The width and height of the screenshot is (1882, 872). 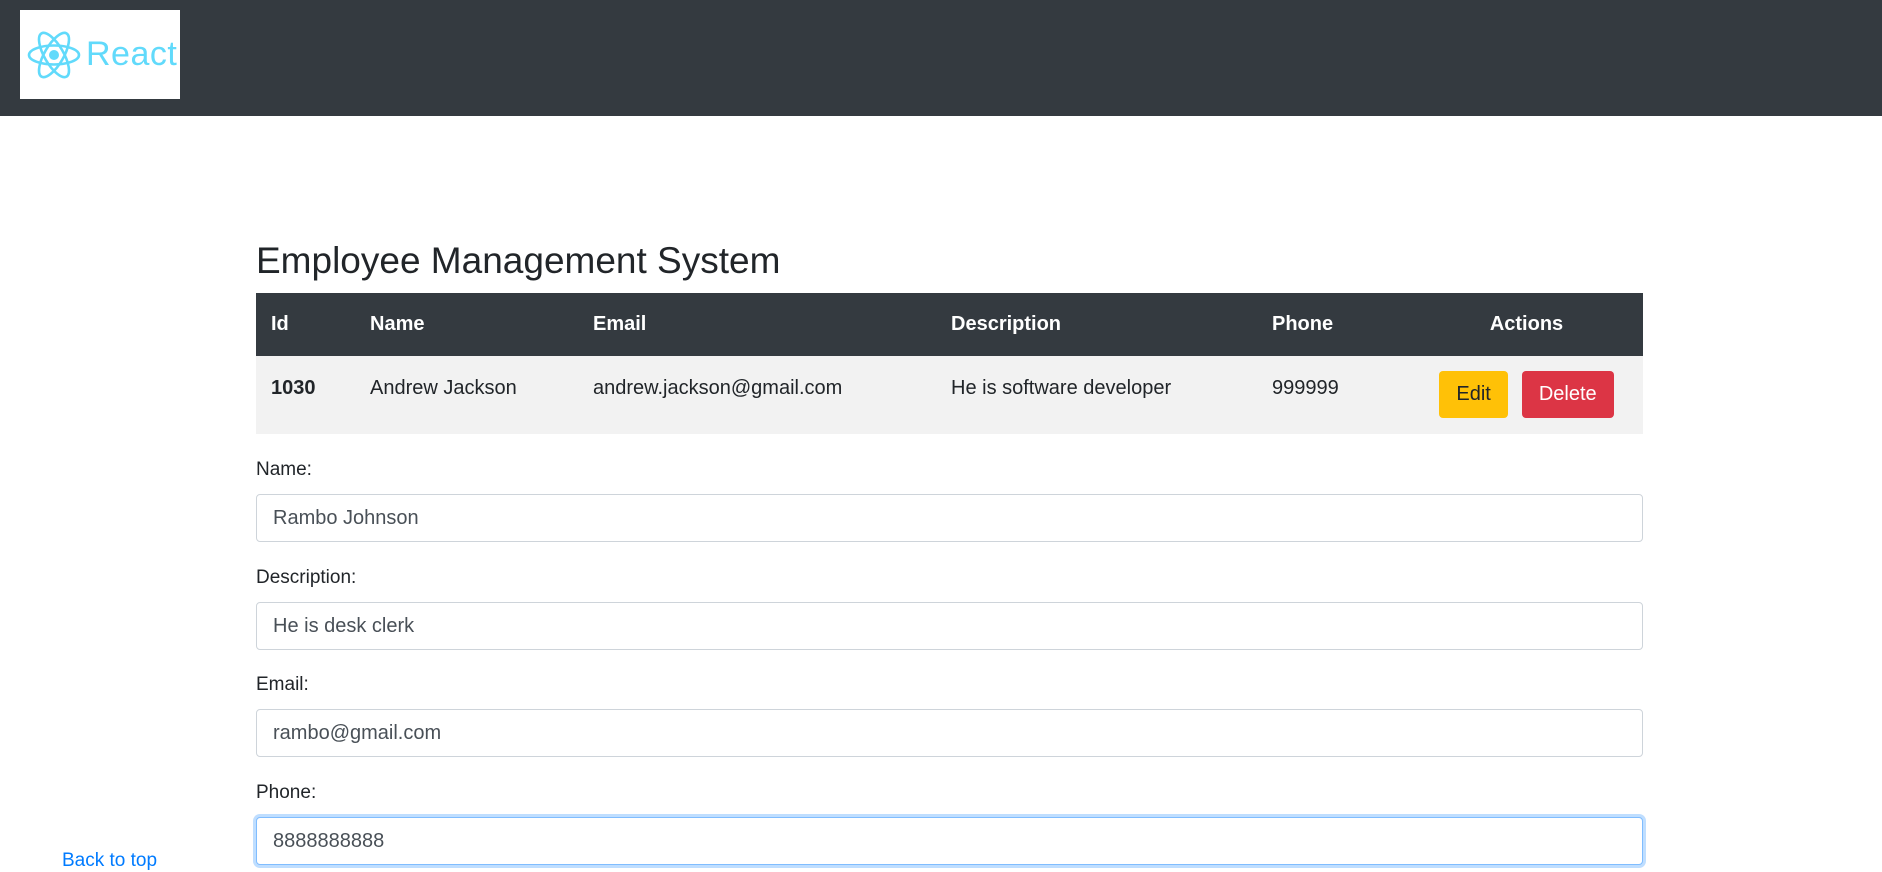 What do you see at coordinates (620, 324) in the screenshot?
I see `column-header-email: Email` at bounding box center [620, 324].